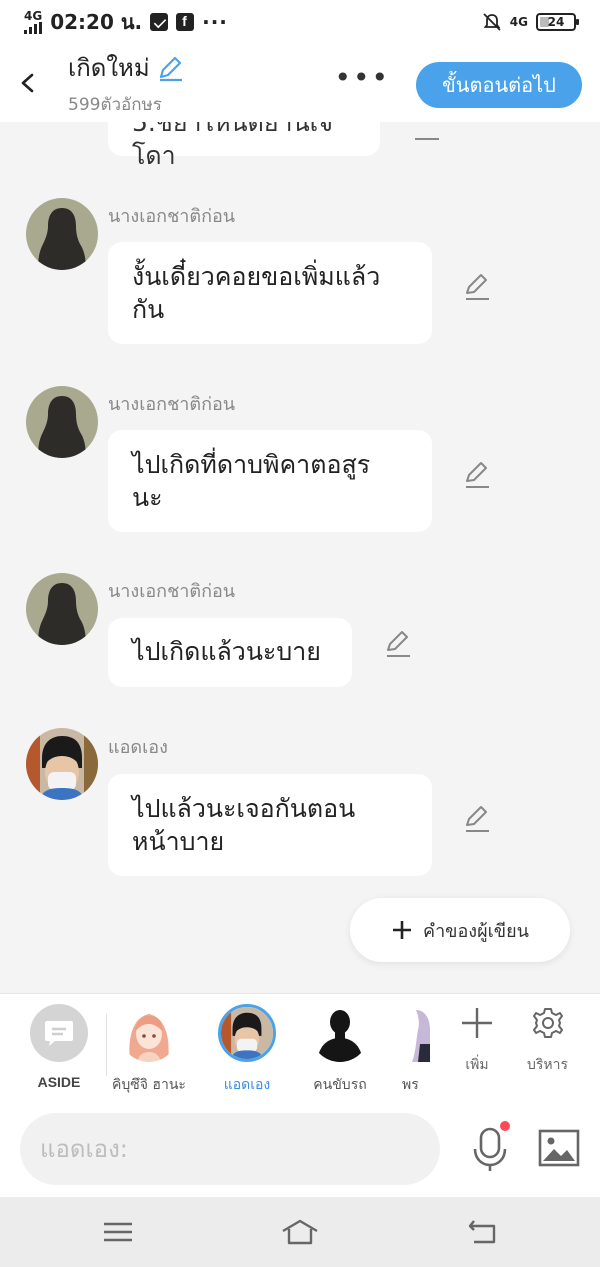 This screenshot has width=600, height=1267. I want to click on message-bubble: ไปเกิดแล้วนะบาย, so click(230, 652).